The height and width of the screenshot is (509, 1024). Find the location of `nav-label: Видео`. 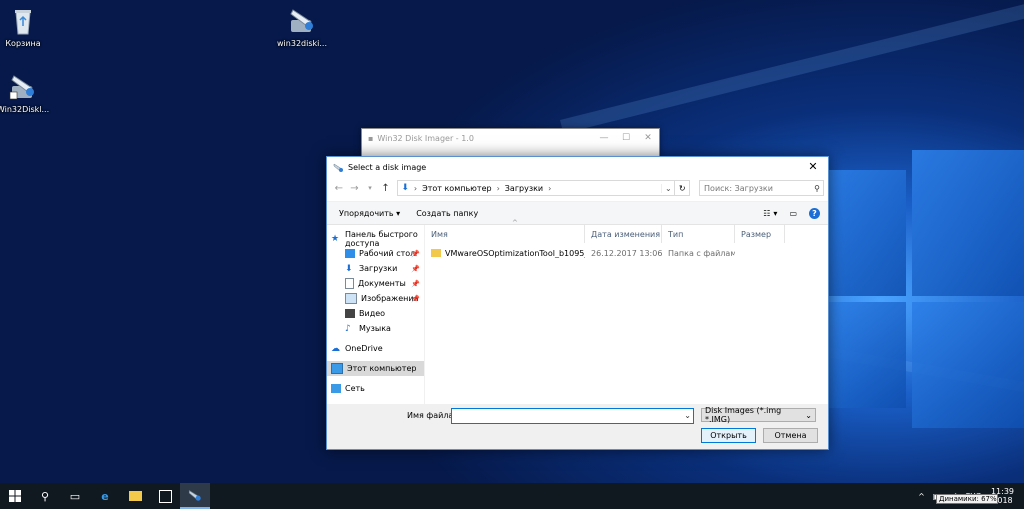

nav-label: Видео is located at coordinates (372, 313).